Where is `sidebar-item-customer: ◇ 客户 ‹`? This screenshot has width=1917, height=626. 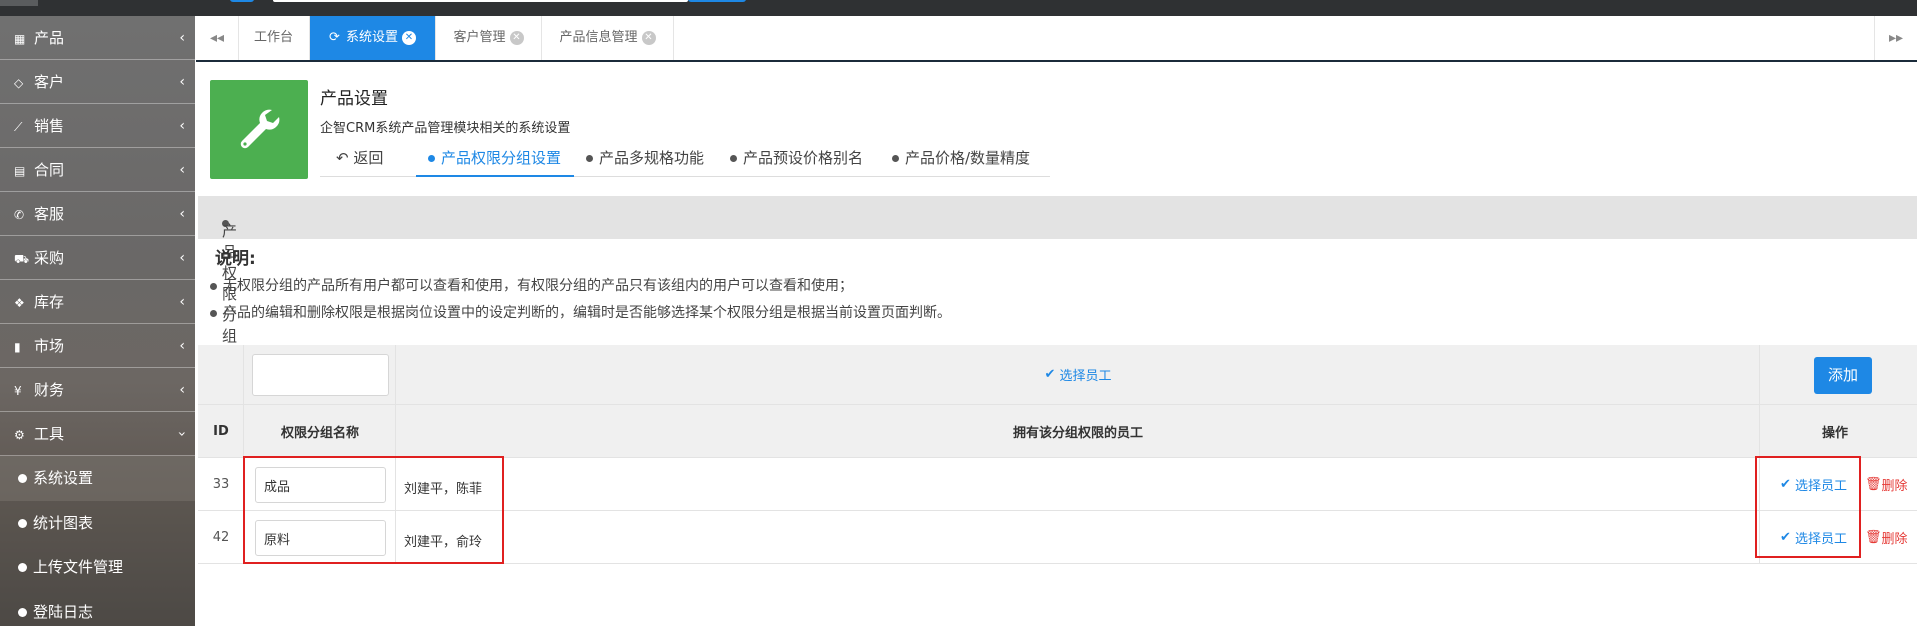 sidebar-item-customer: ◇ 客户 ‹ is located at coordinates (97, 82).